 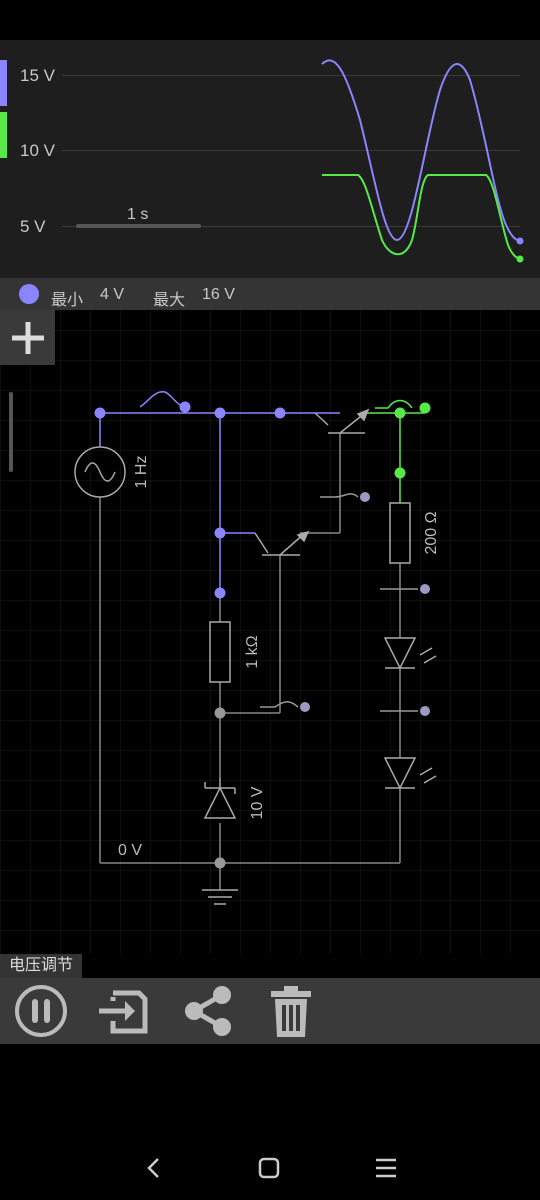 I want to click on max-value: 16 V, so click(x=218, y=294).